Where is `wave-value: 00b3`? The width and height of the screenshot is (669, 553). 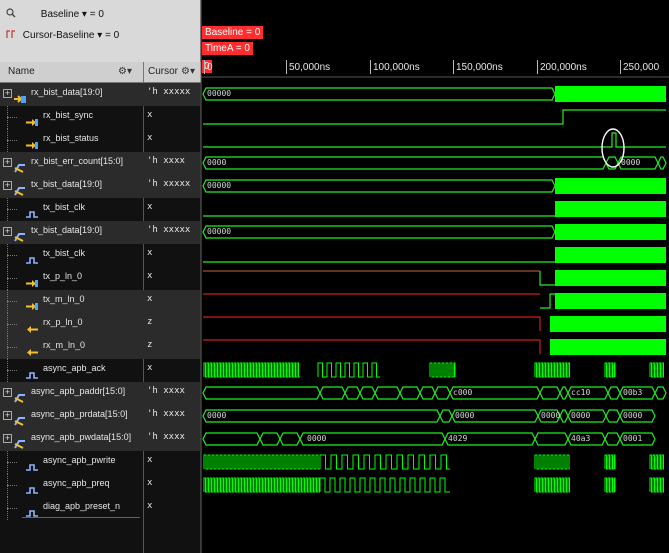
wave-value: 00b3 is located at coordinates (633, 392).